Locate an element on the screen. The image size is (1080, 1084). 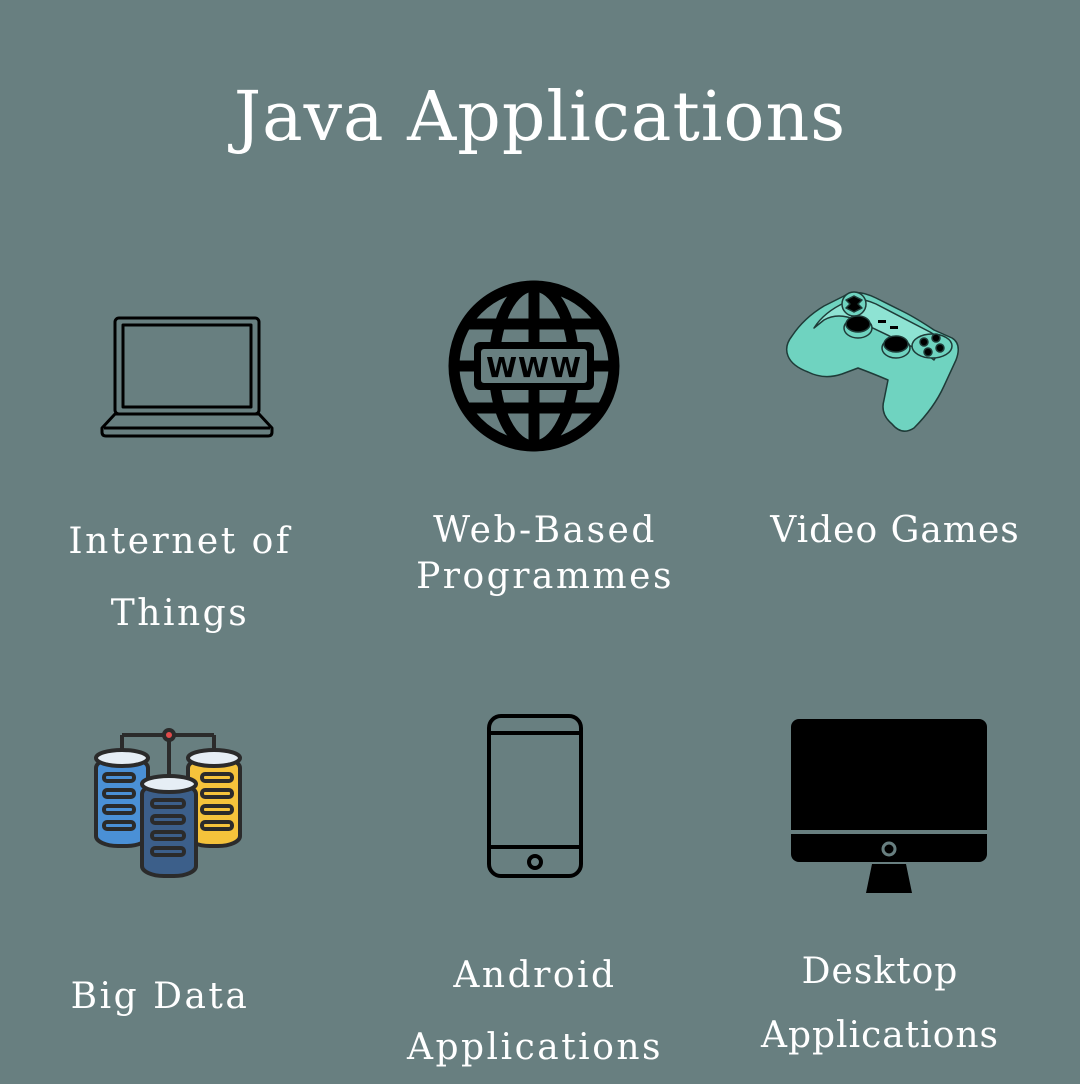
item-label-big-data: Big Data is located at coordinates (160, 996).